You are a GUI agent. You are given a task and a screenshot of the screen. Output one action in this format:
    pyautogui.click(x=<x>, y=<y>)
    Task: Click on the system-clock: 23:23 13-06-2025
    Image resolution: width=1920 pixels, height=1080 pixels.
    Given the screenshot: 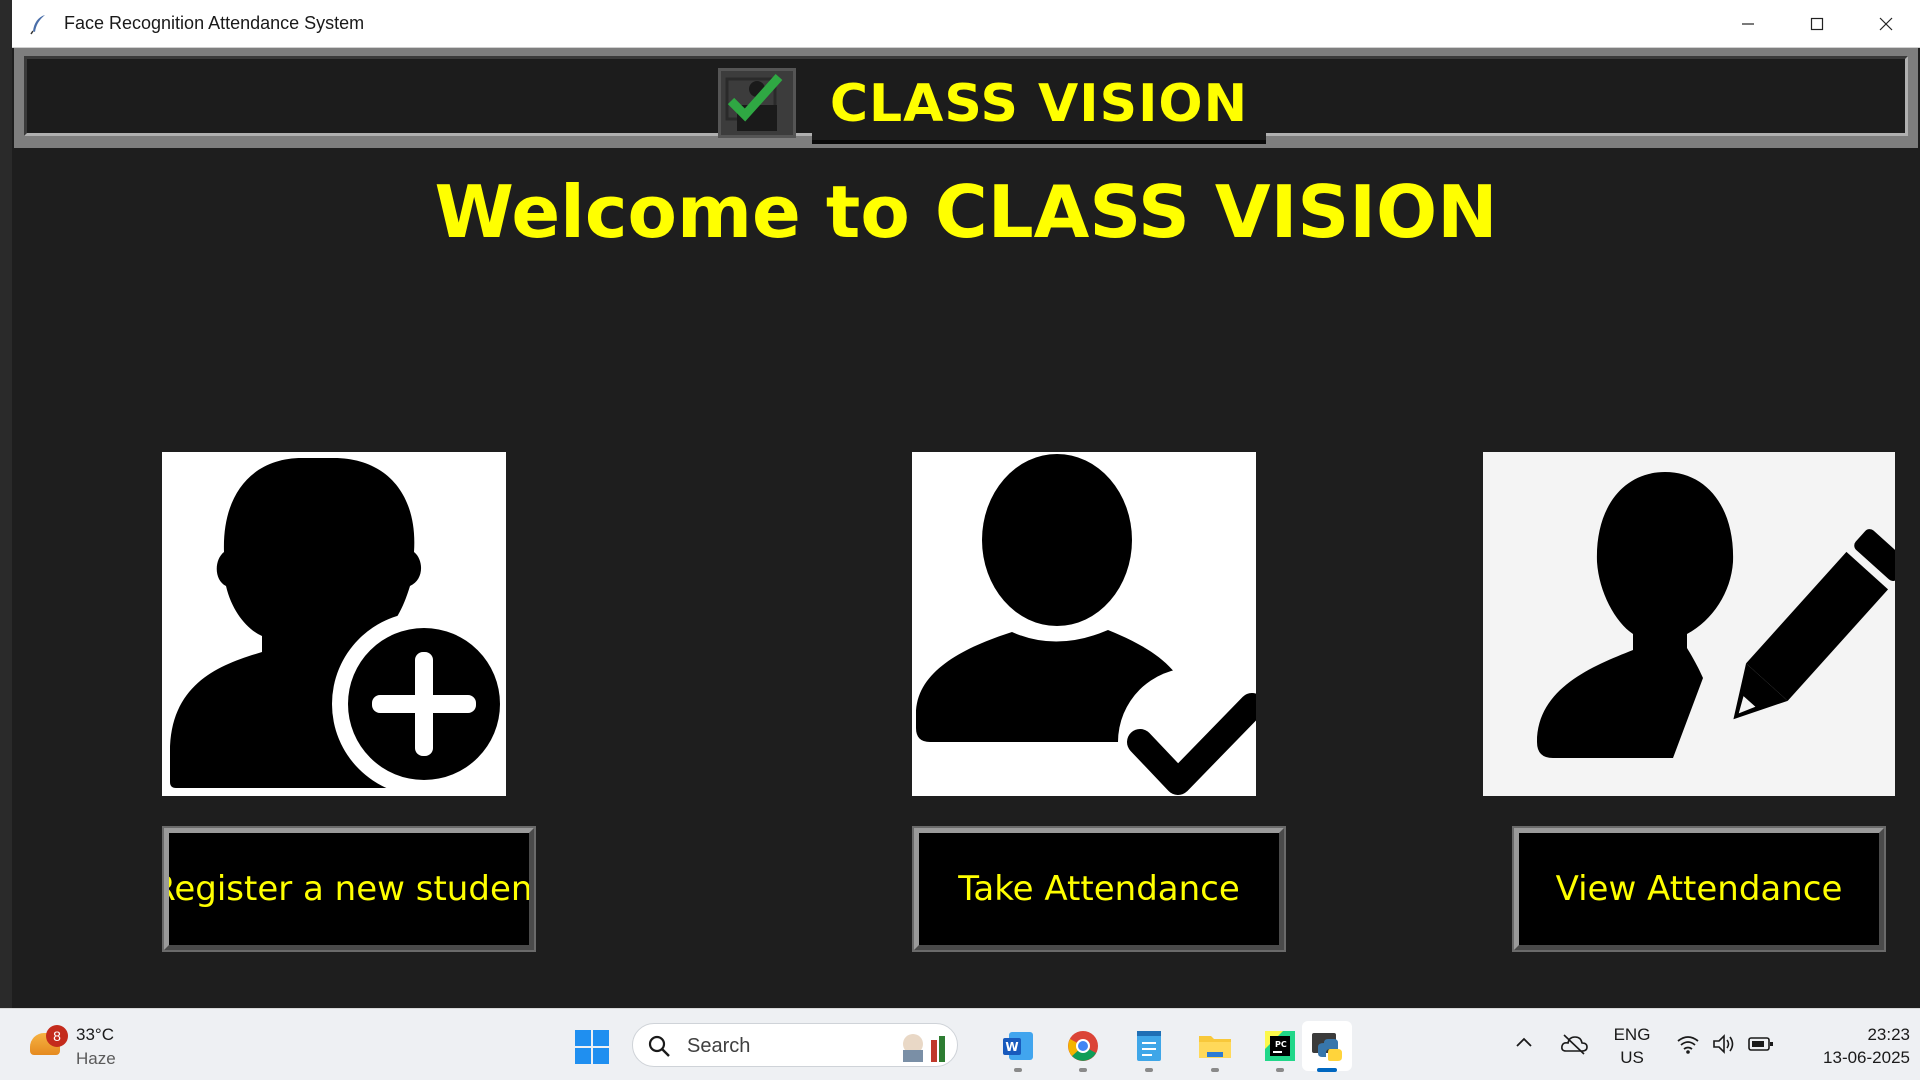 What is the action you would take?
    pyautogui.click(x=1850, y=1046)
    